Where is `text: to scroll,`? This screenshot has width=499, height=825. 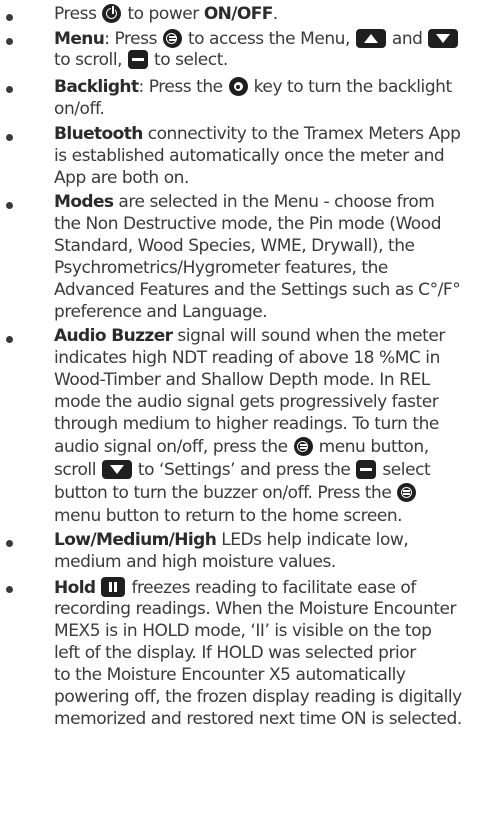 text: to scroll, is located at coordinates (88, 60).